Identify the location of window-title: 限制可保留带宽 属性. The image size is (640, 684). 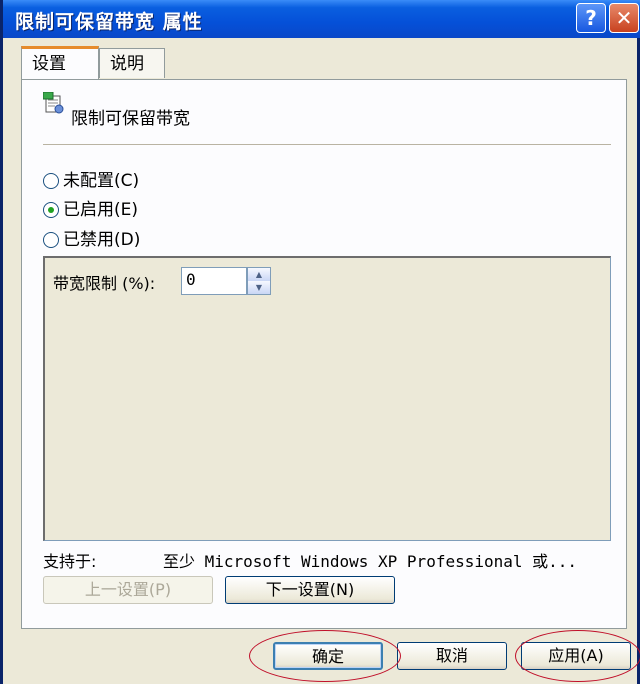
(109, 22).